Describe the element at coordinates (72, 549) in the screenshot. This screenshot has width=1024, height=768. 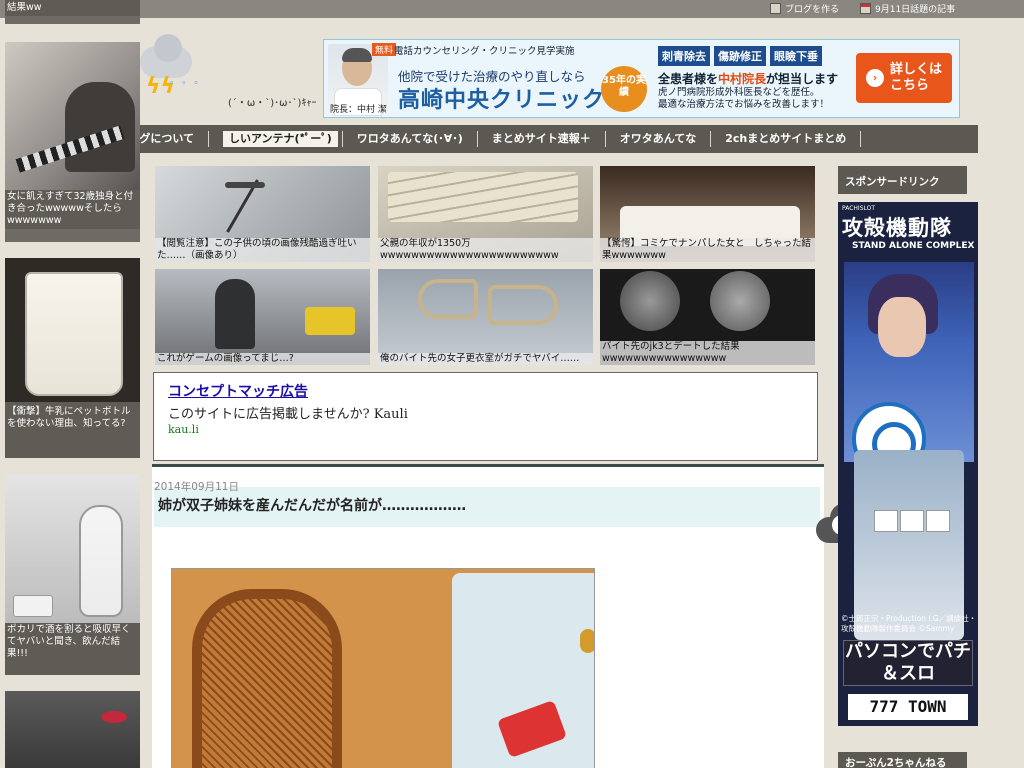
I see `left-card-3-image` at that location.